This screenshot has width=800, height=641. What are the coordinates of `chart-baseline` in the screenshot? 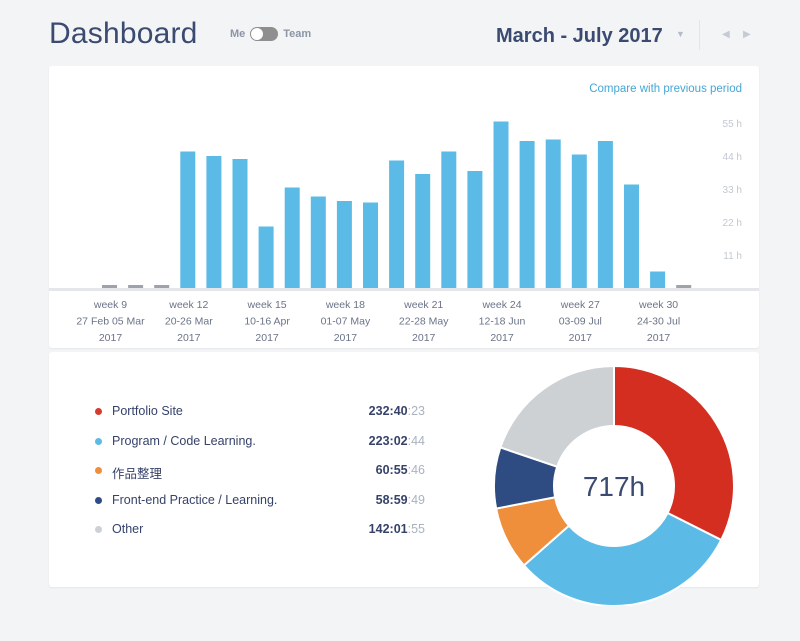 It's located at (404, 289).